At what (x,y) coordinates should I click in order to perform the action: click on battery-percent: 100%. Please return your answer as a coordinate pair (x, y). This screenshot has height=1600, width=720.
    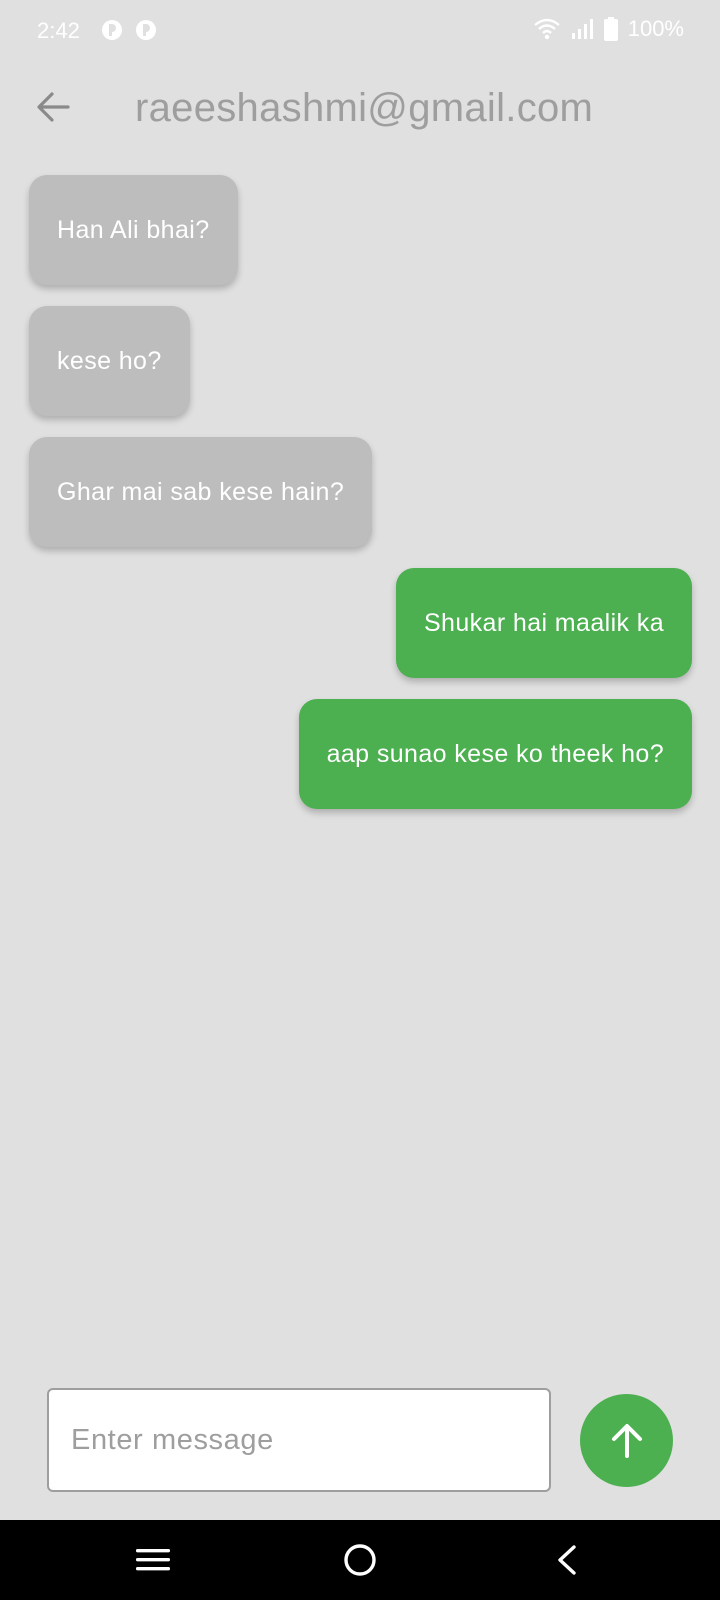
    Looking at the image, I should click on (655, 28).